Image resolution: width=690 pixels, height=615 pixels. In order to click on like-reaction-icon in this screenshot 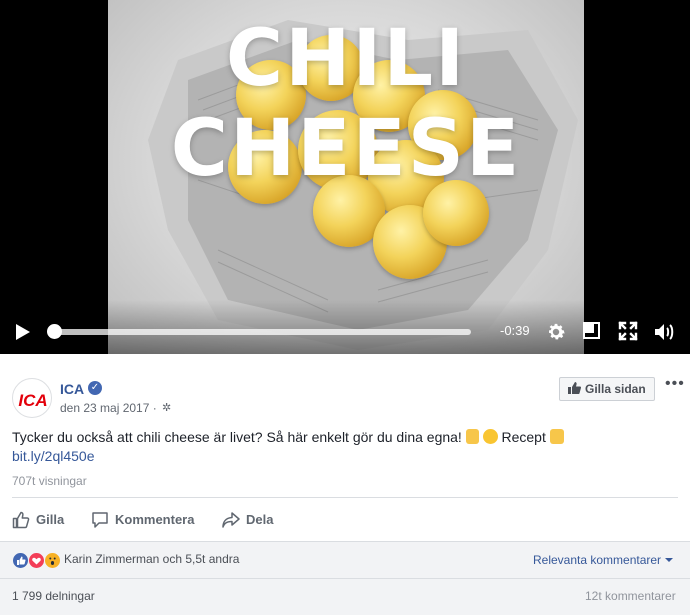, I will do `click(20, 560)`.